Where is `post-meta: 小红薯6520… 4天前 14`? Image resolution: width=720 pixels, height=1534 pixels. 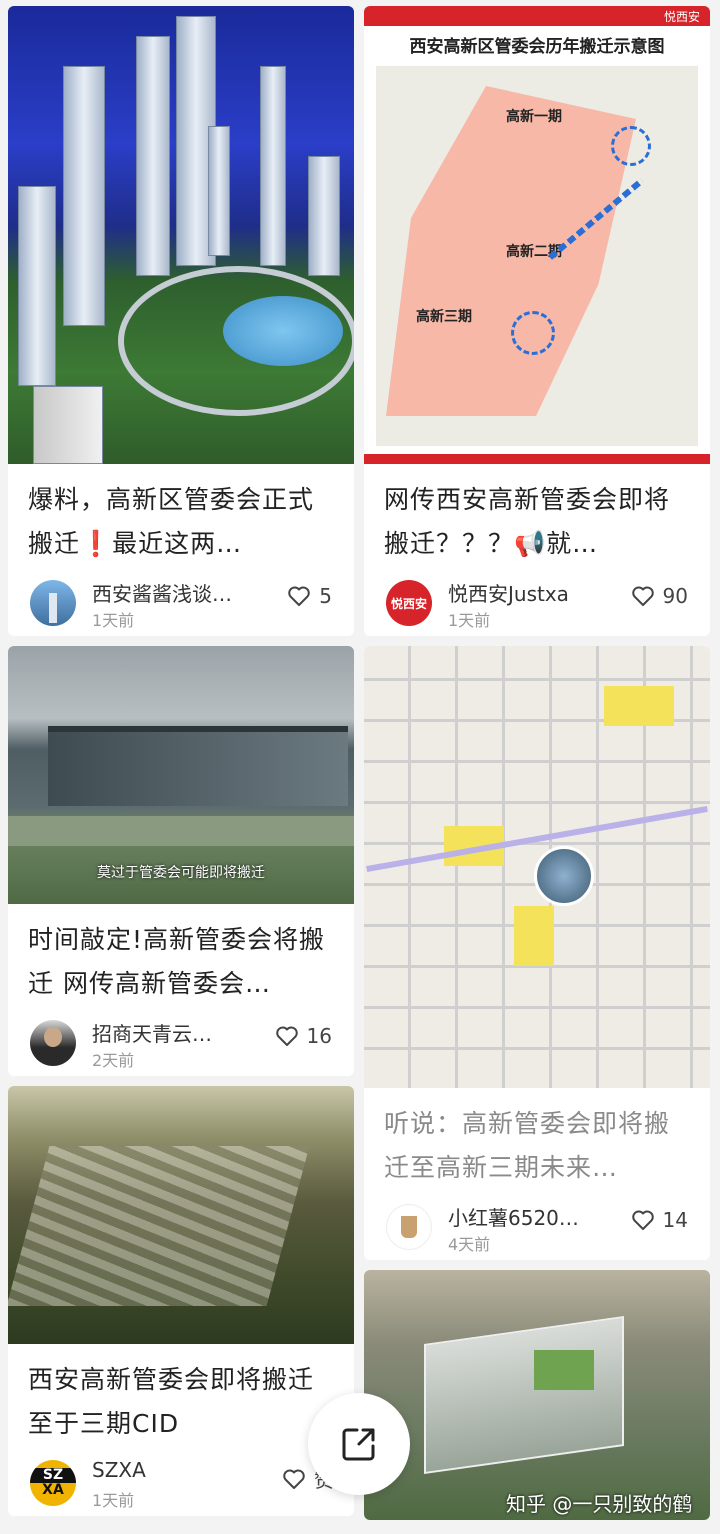
post-meta: 小红薯6520… 4天前 14 is located at coordinates (537, 1229).